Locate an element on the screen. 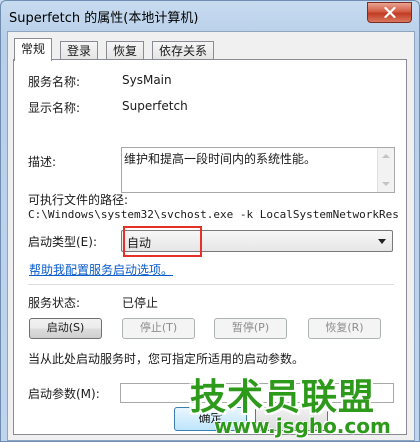  start-params-label: 启动参数(M): is located at coordinates (64, 394).